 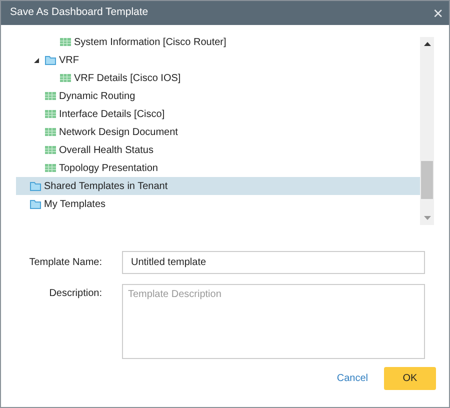 I want to click on ok-button: OK, so click(x=410, y=378).